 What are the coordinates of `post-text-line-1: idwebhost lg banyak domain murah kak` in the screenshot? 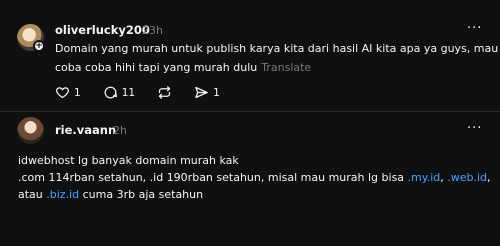 It's located at (128, 160).